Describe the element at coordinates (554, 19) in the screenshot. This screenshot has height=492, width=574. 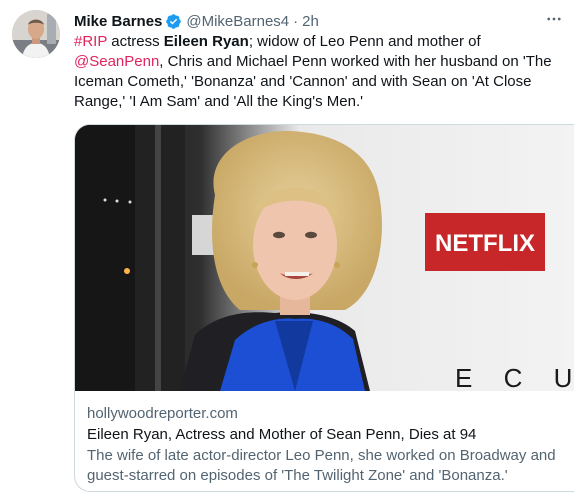
I see `more-icon` at that location.